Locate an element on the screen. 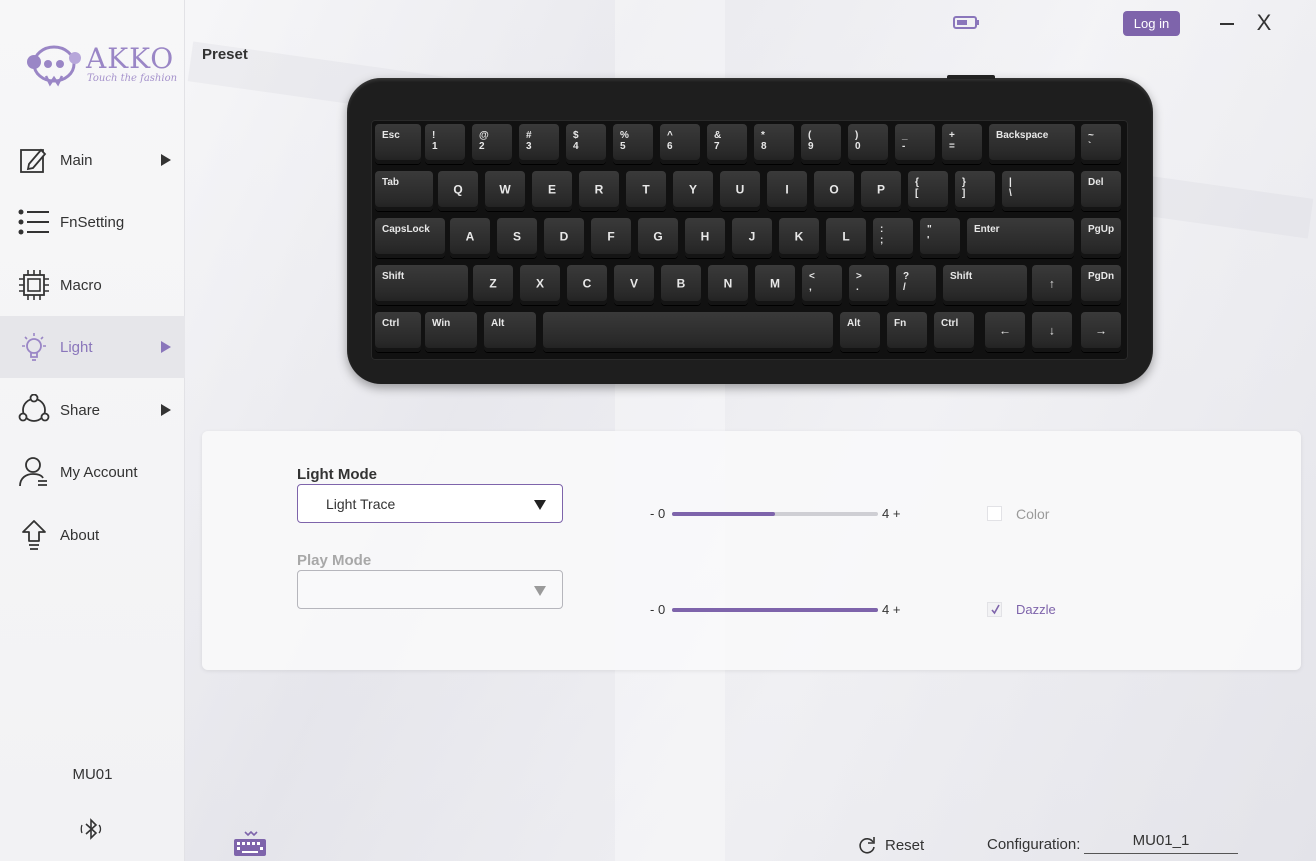  key-label: Z is located at coordinates (493, 283).